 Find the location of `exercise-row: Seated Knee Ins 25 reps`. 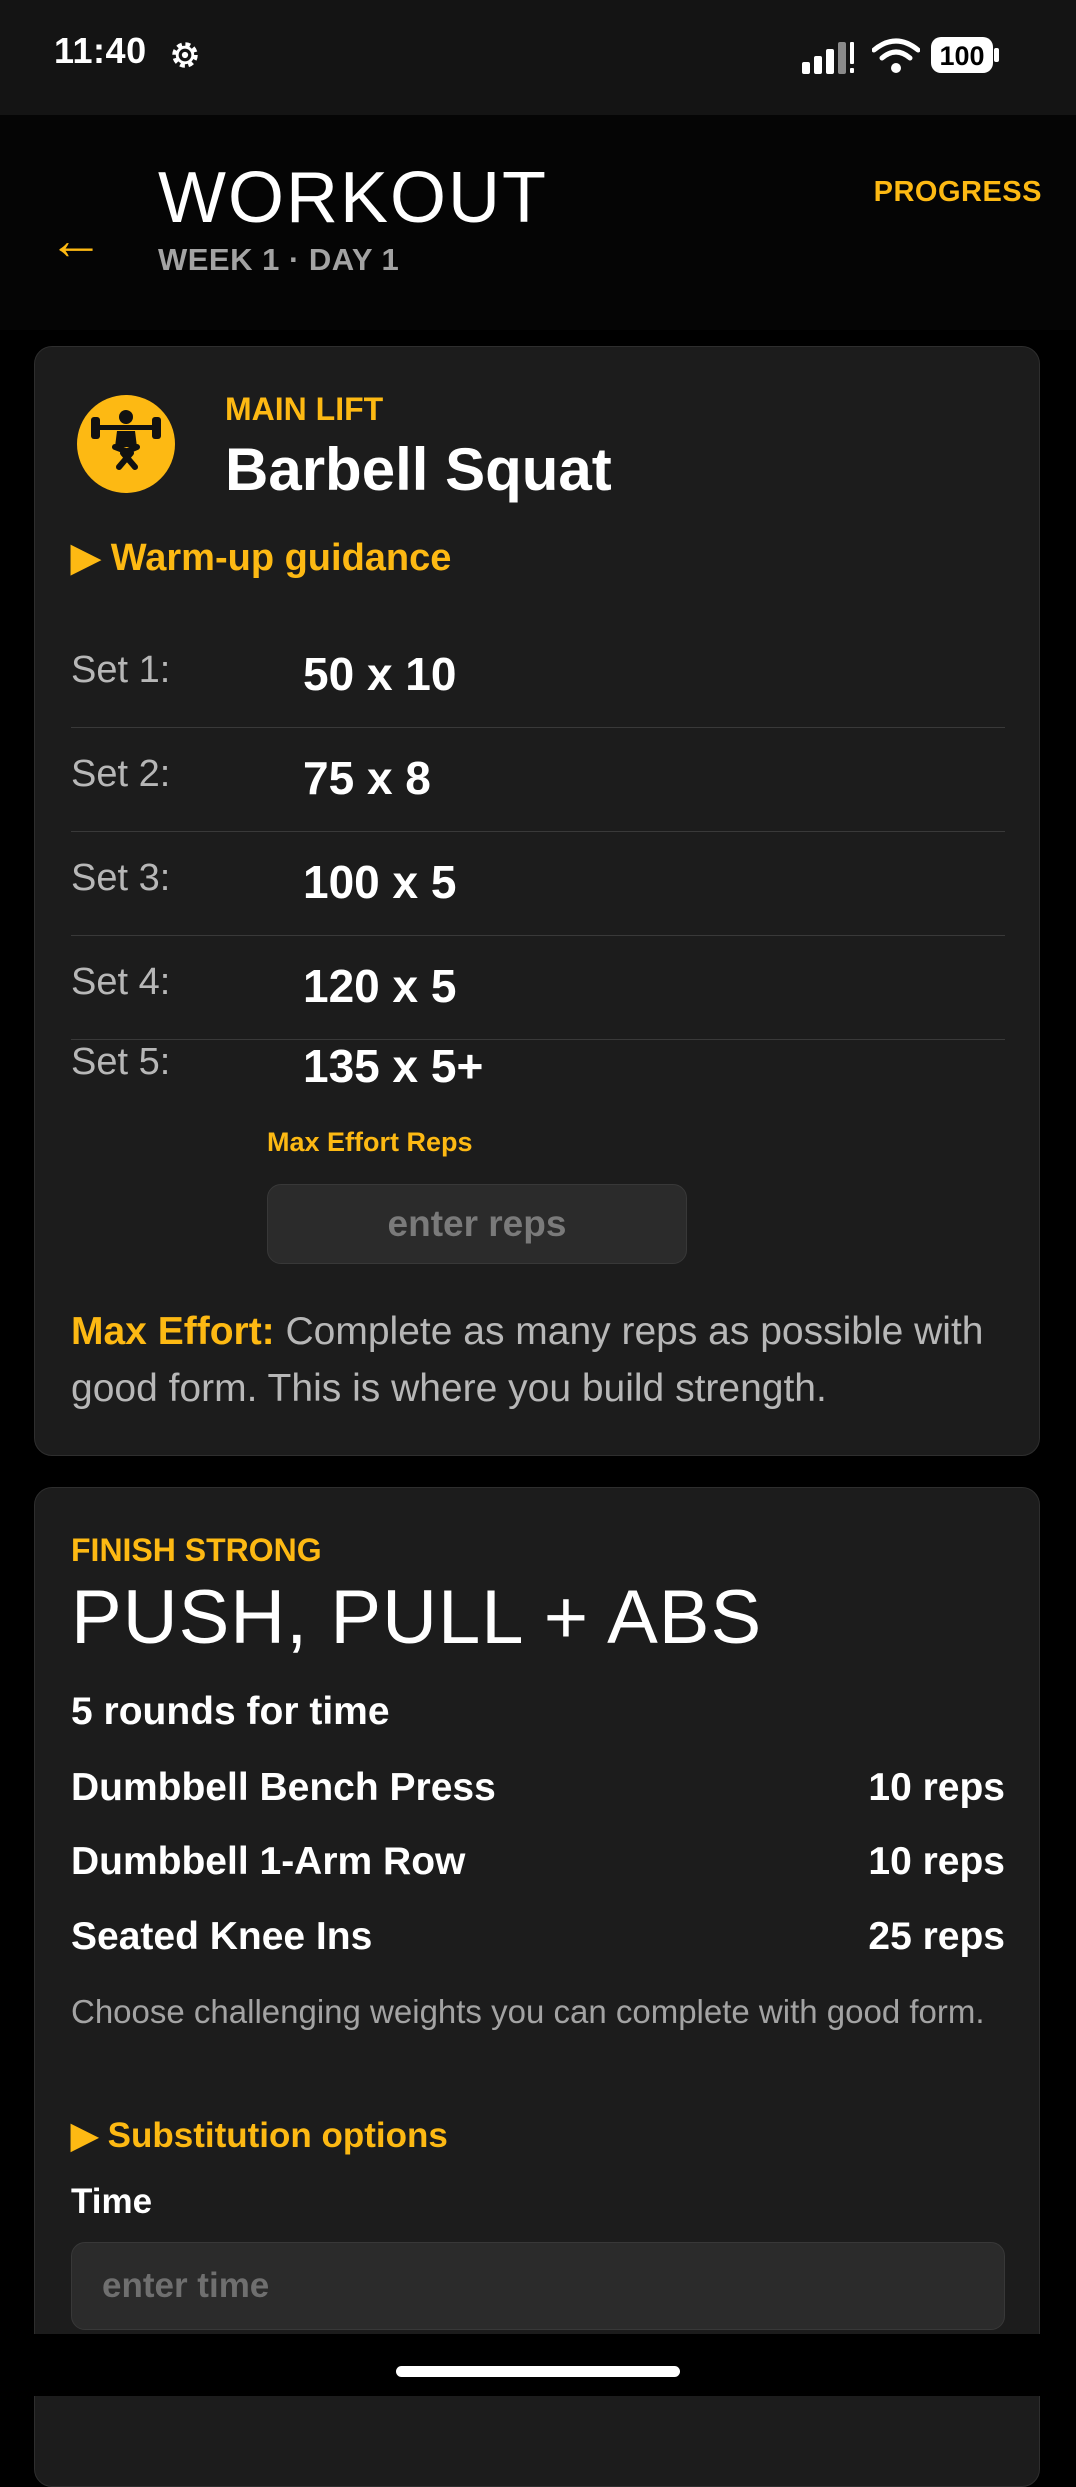

exercise-row: Seated Knee Ins 25 reps is located at coordinates (538, 1945).